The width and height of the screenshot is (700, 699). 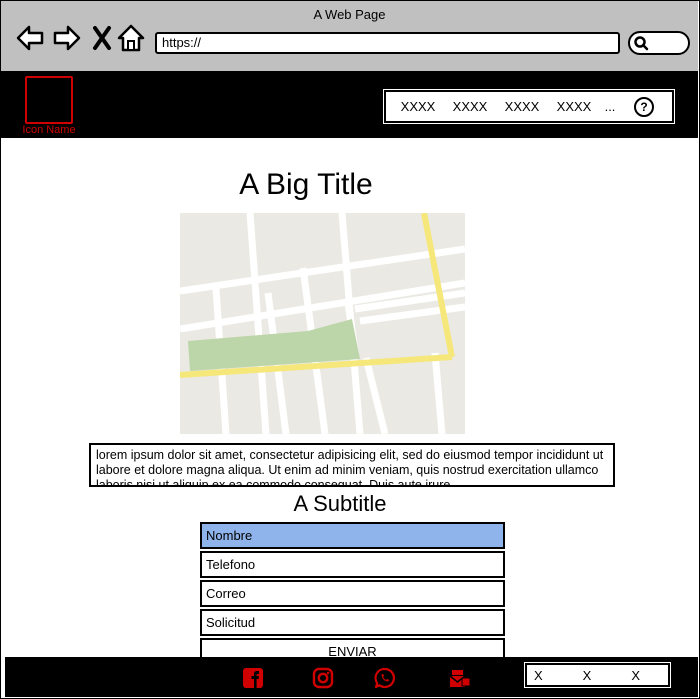 I want to click on request-field: Solicitud, so click(x=352, y=622).